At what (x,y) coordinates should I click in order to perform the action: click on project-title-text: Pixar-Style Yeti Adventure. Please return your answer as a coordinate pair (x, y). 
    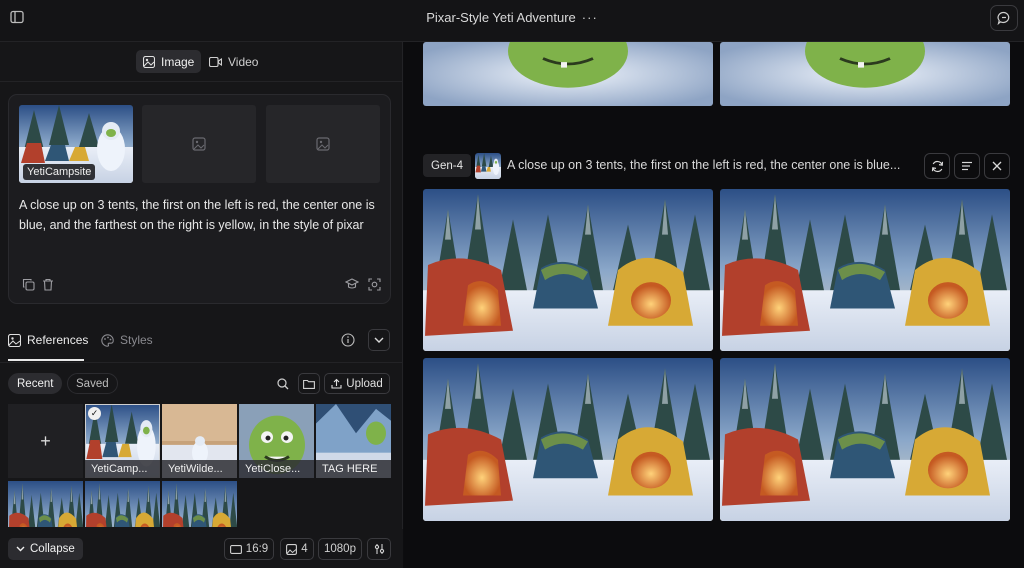
    Looking at the image, I should click on (501, 17).